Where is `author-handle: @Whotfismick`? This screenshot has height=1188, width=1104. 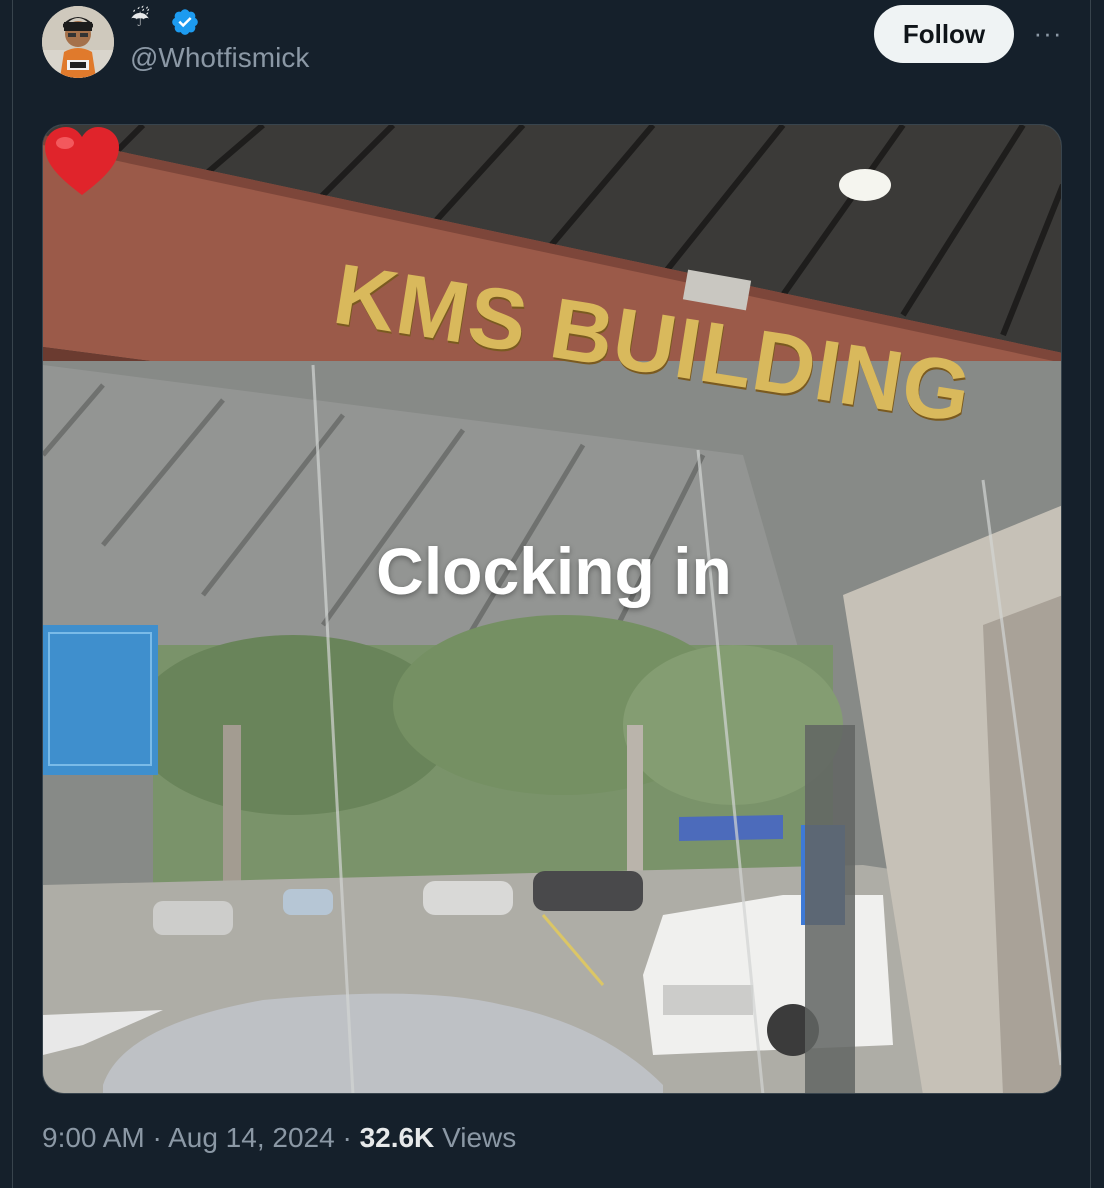 author-handle: @Whotfismick is located at coordinates (219, 58).